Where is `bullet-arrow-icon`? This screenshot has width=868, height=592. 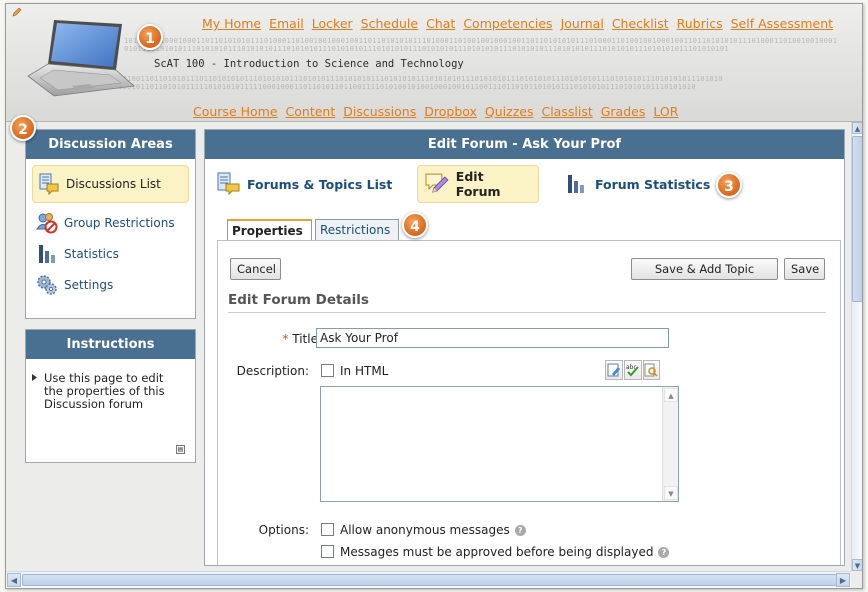
bullet-arrow-icon is located at coordinates (34, 377).